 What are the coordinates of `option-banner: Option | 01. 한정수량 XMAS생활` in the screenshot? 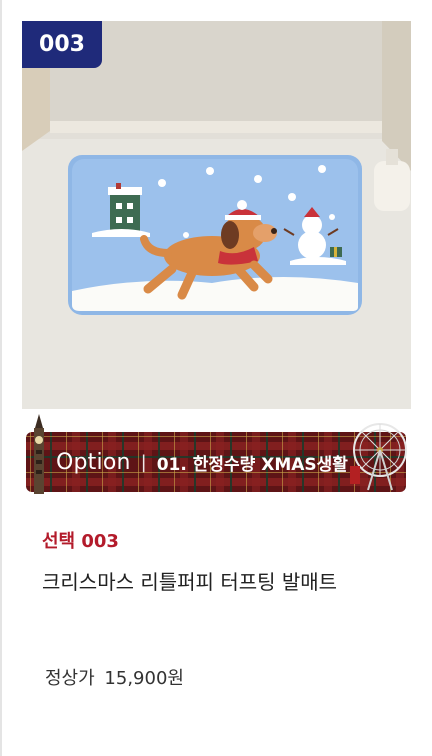 It's located at (216, 462).